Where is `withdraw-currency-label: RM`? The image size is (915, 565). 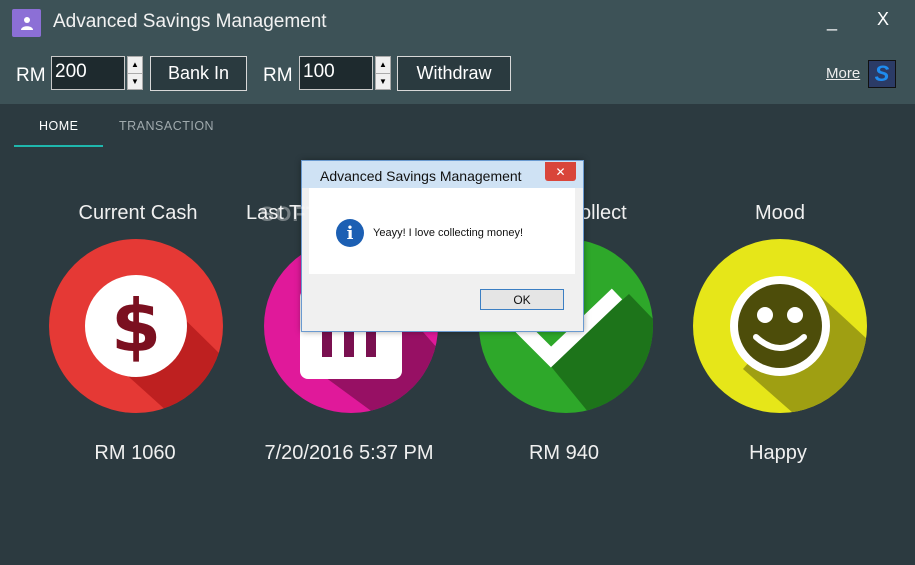
withdraw-currency-label: RM is located at coordinates (278, 75).